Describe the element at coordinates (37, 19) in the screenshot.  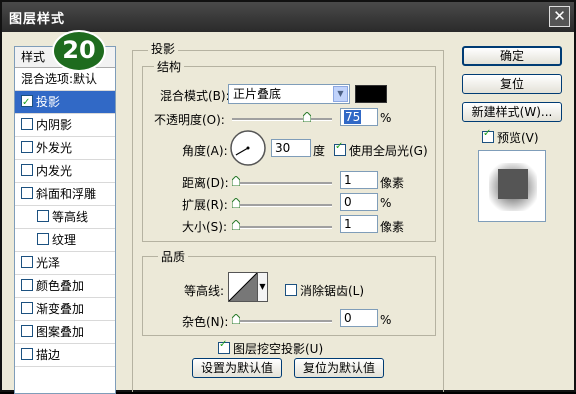
I see `window-title: 图层样式` at that location.